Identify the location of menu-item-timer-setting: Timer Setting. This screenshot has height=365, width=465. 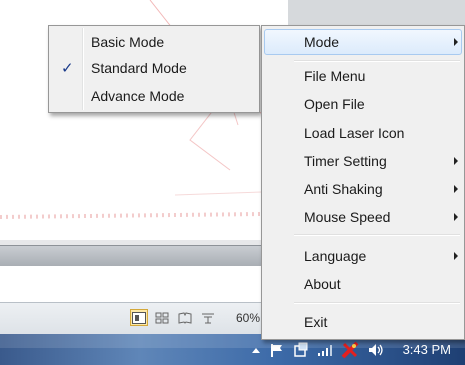
(363, 161).